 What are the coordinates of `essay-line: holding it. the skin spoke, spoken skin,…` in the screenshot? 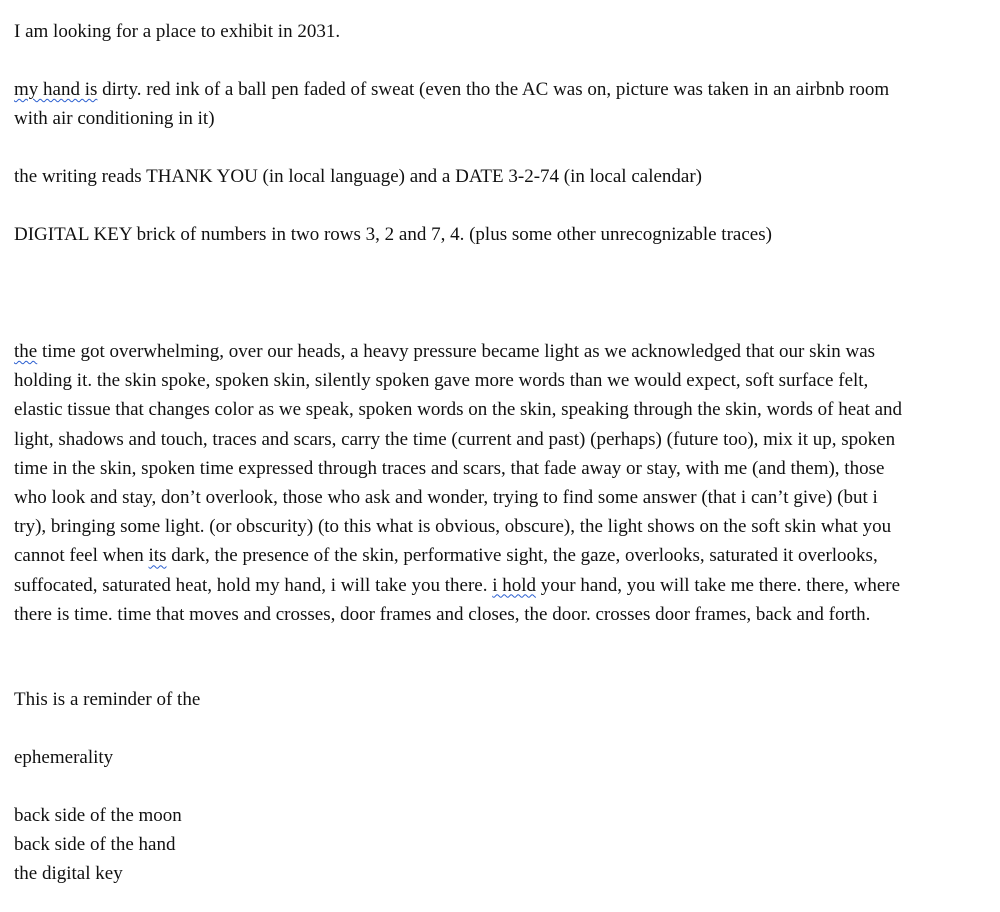 It's located at (441, 381).